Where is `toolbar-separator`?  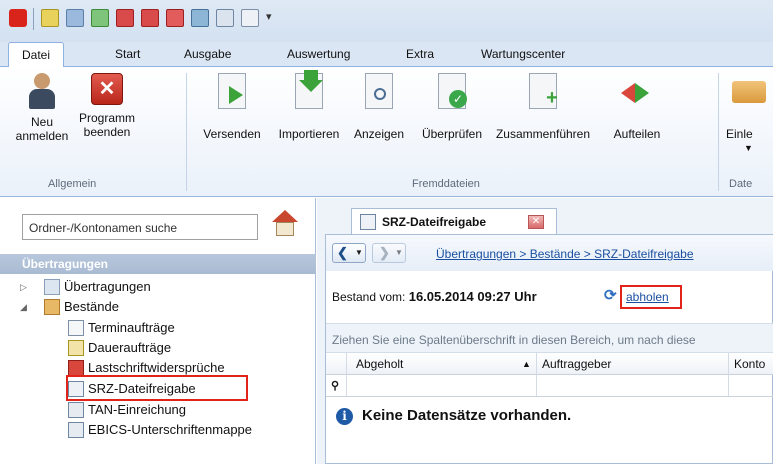 toolbar-separator is located at coordinates (33, 19).